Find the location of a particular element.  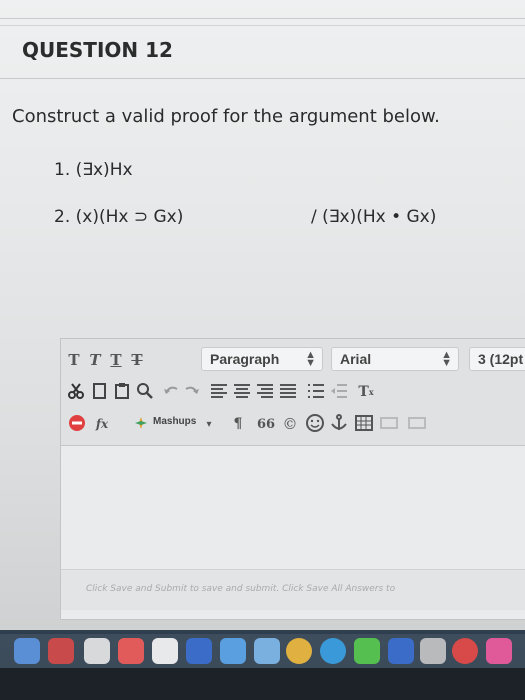

table-options-icon is located at coordinates (389, 423).